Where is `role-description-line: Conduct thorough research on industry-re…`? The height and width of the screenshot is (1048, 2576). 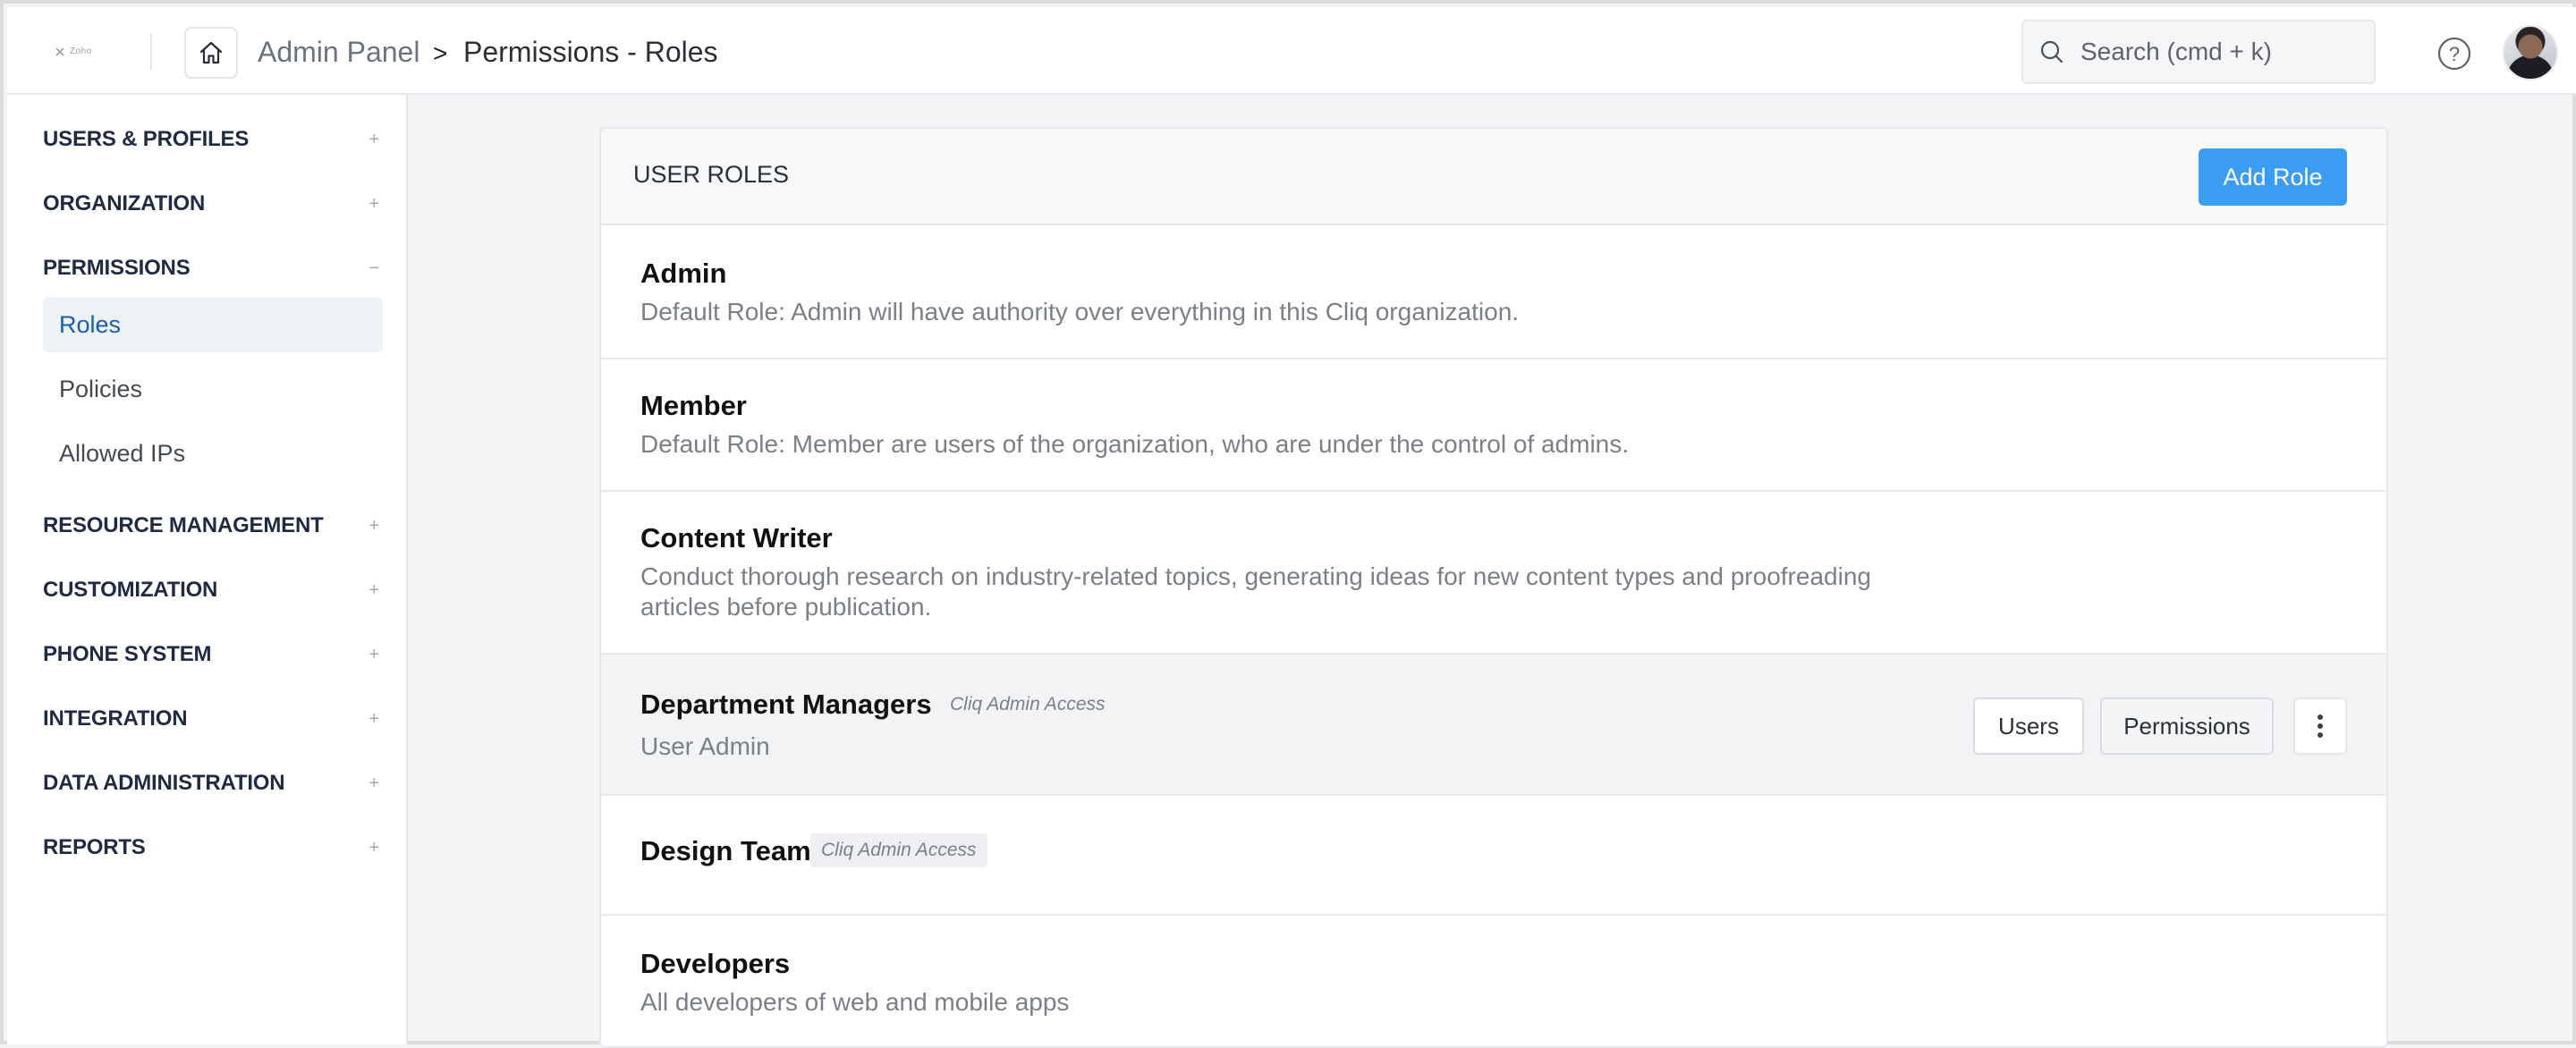 role-description-line: Conduct thorough research on industry-re… is located at coordinates (1255, 576).